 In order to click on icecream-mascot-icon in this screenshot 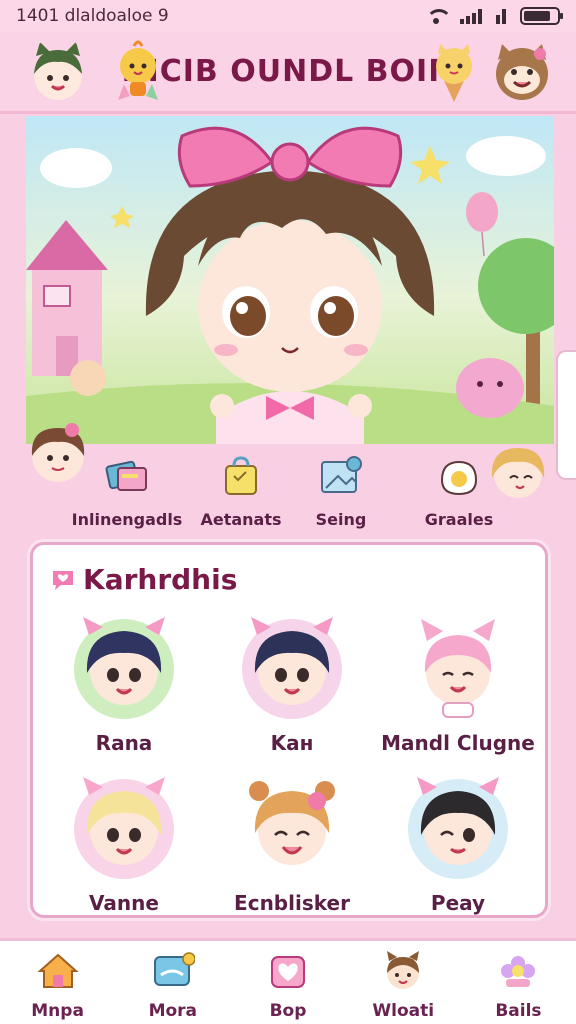, I will do `click(454, 73)`.